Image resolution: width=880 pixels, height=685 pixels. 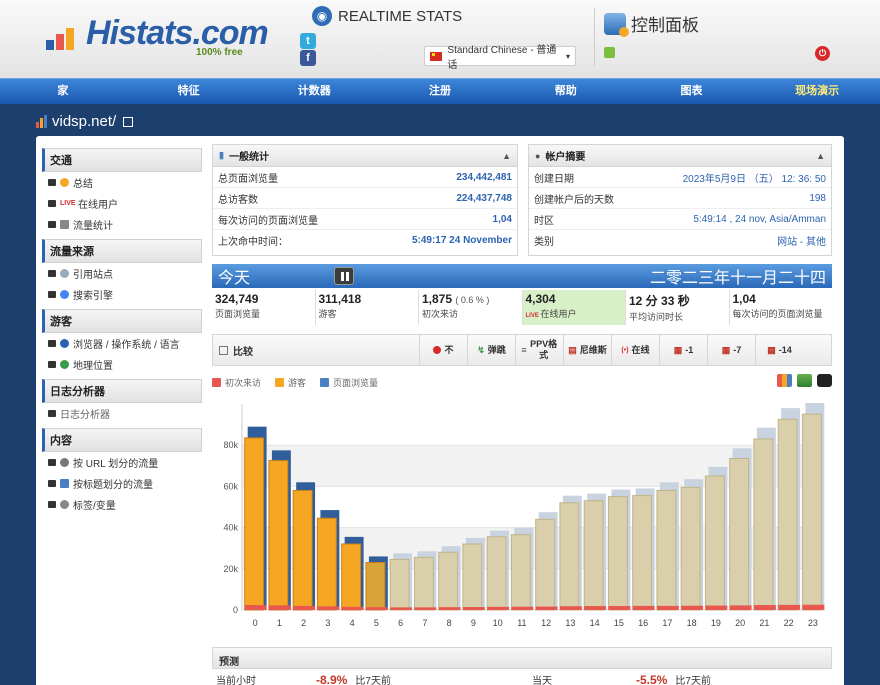 What do you see at coordinates (365, 240) in the screenshot?
I see `stat-row: 上次命中时间： 5:49:17 24 November` at bounding box center [365, 240].